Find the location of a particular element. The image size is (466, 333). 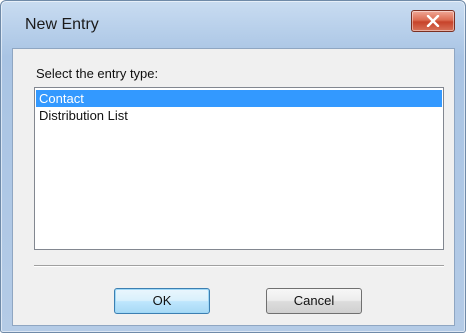

list-item-contact: Contact is located at coordinates (239, 98).